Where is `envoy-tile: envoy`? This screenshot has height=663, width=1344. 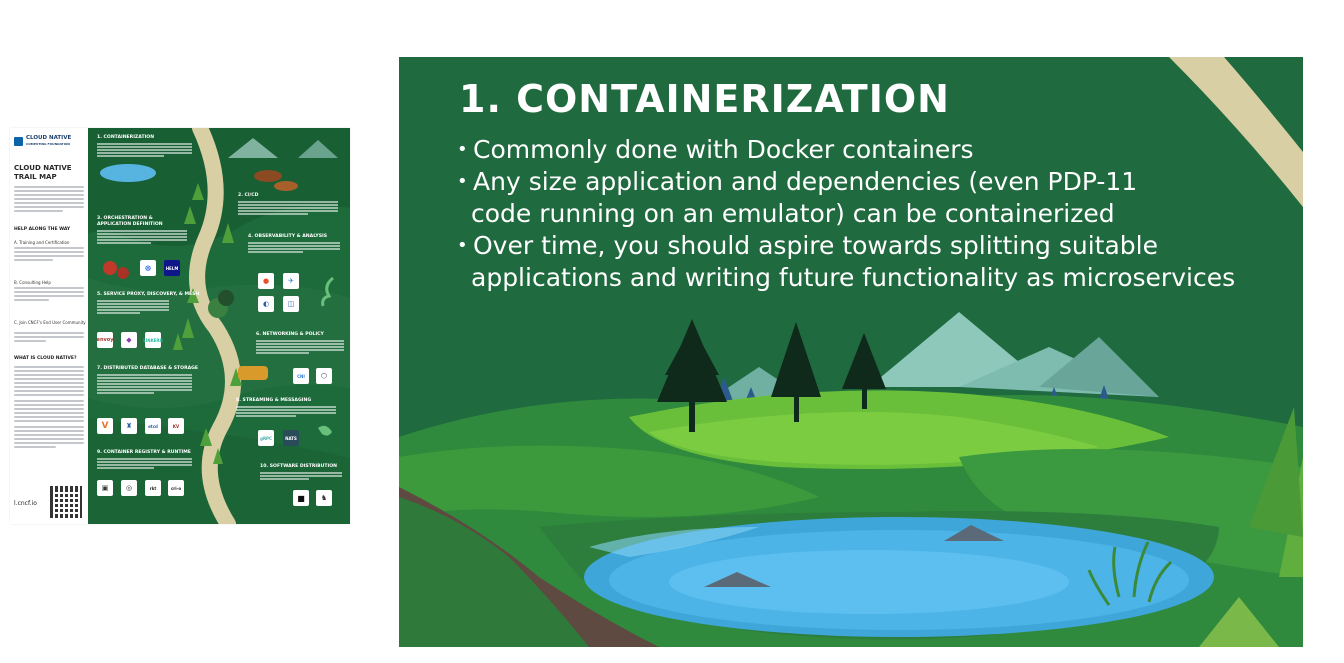
envoy-tile: envoy is located at coordinates (105, 340).